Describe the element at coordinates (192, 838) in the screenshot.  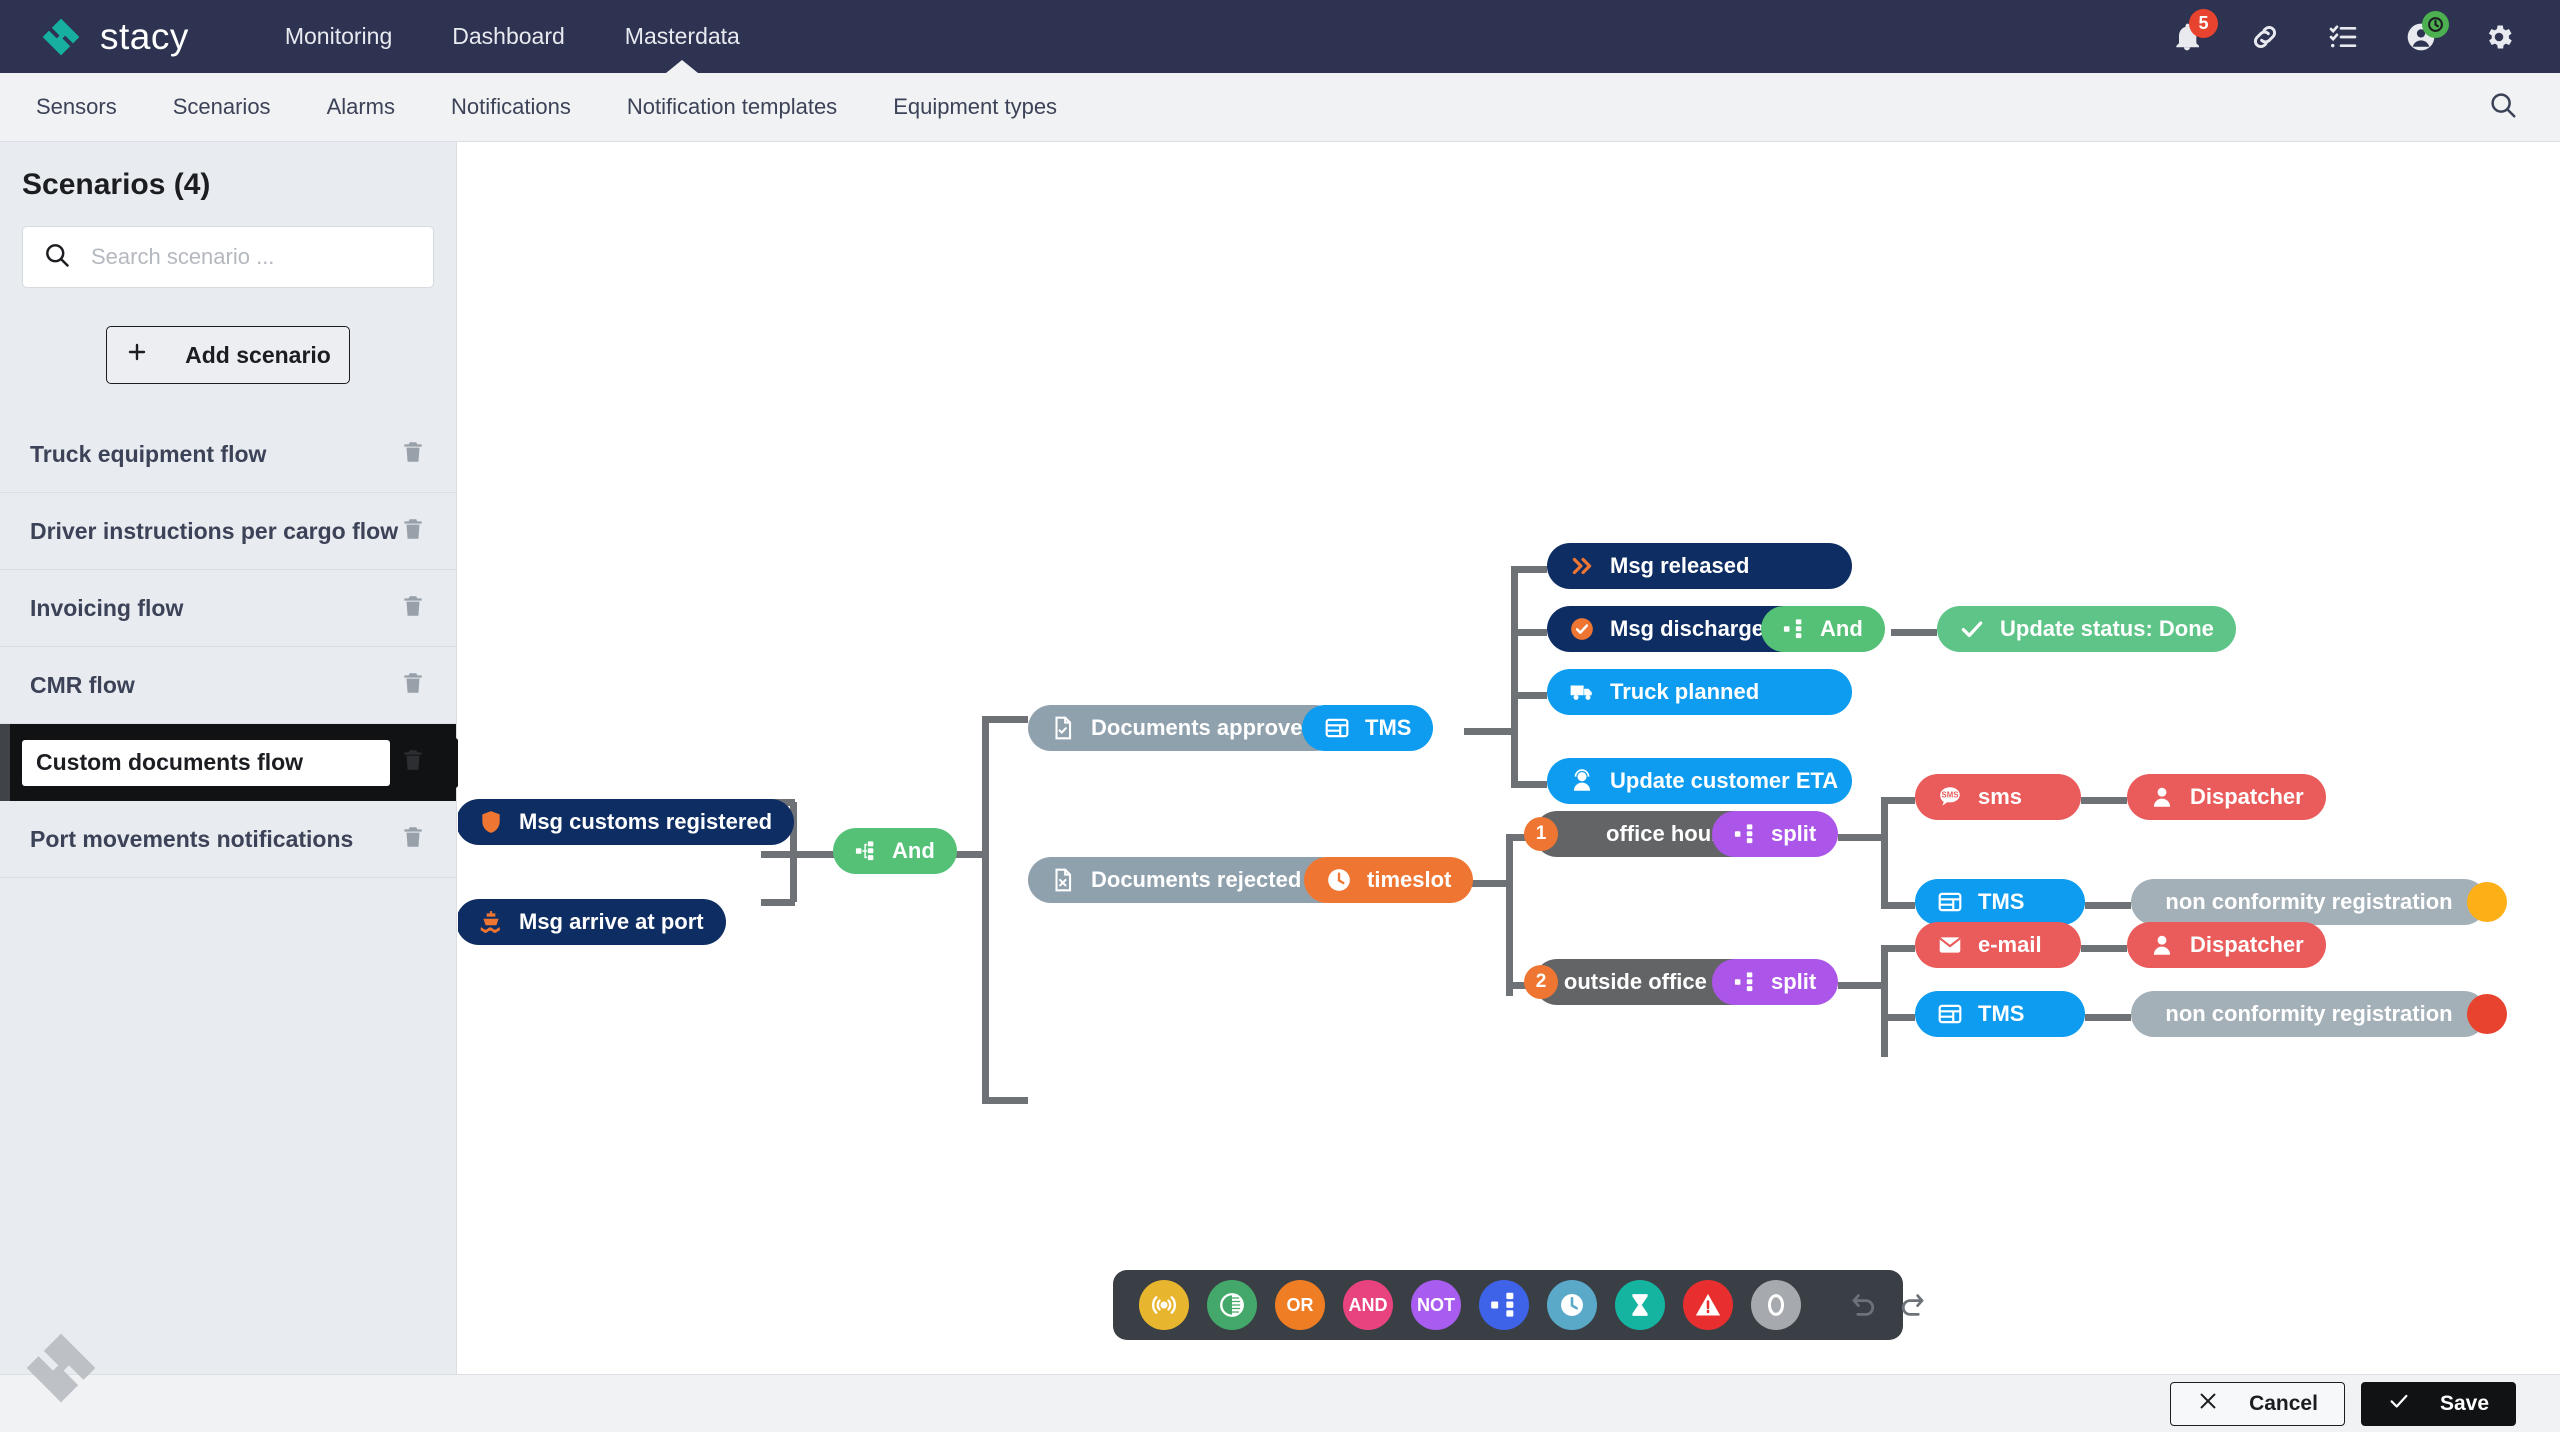
I see `scenario-label: Port movements notifications` at that location.